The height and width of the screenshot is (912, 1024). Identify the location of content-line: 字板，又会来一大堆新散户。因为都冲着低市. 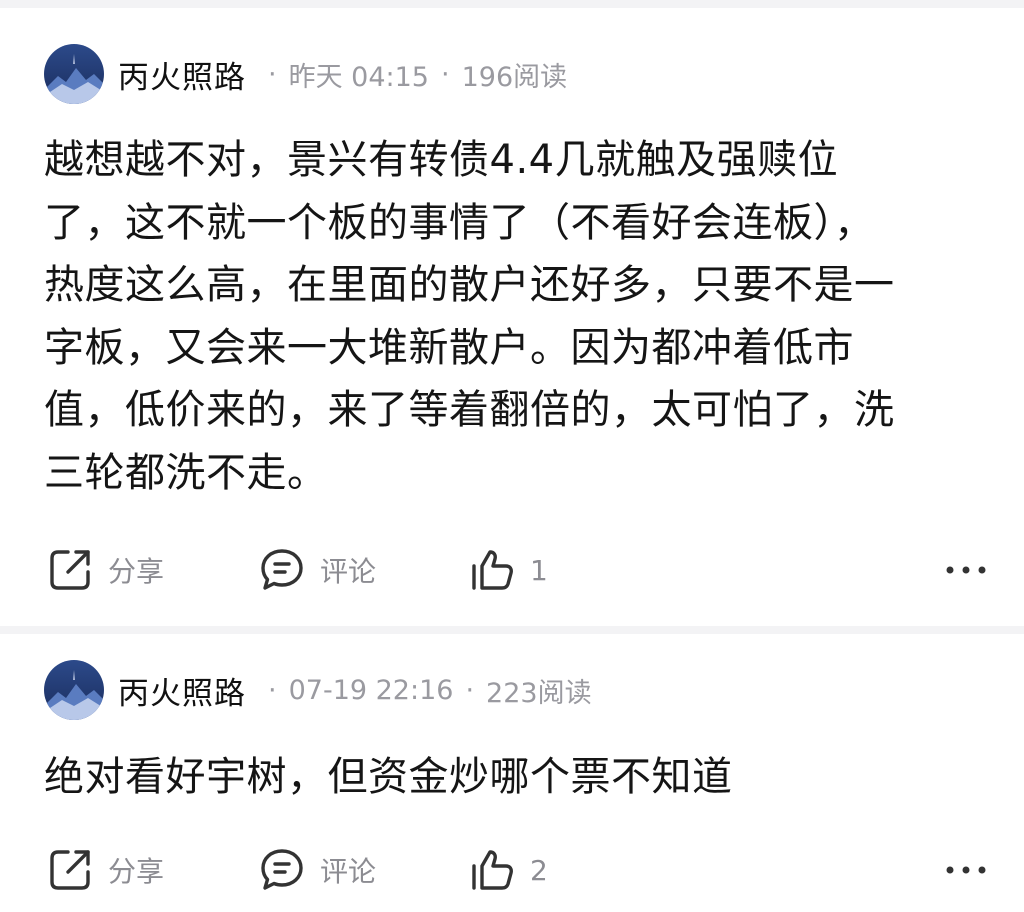
(449, 347).